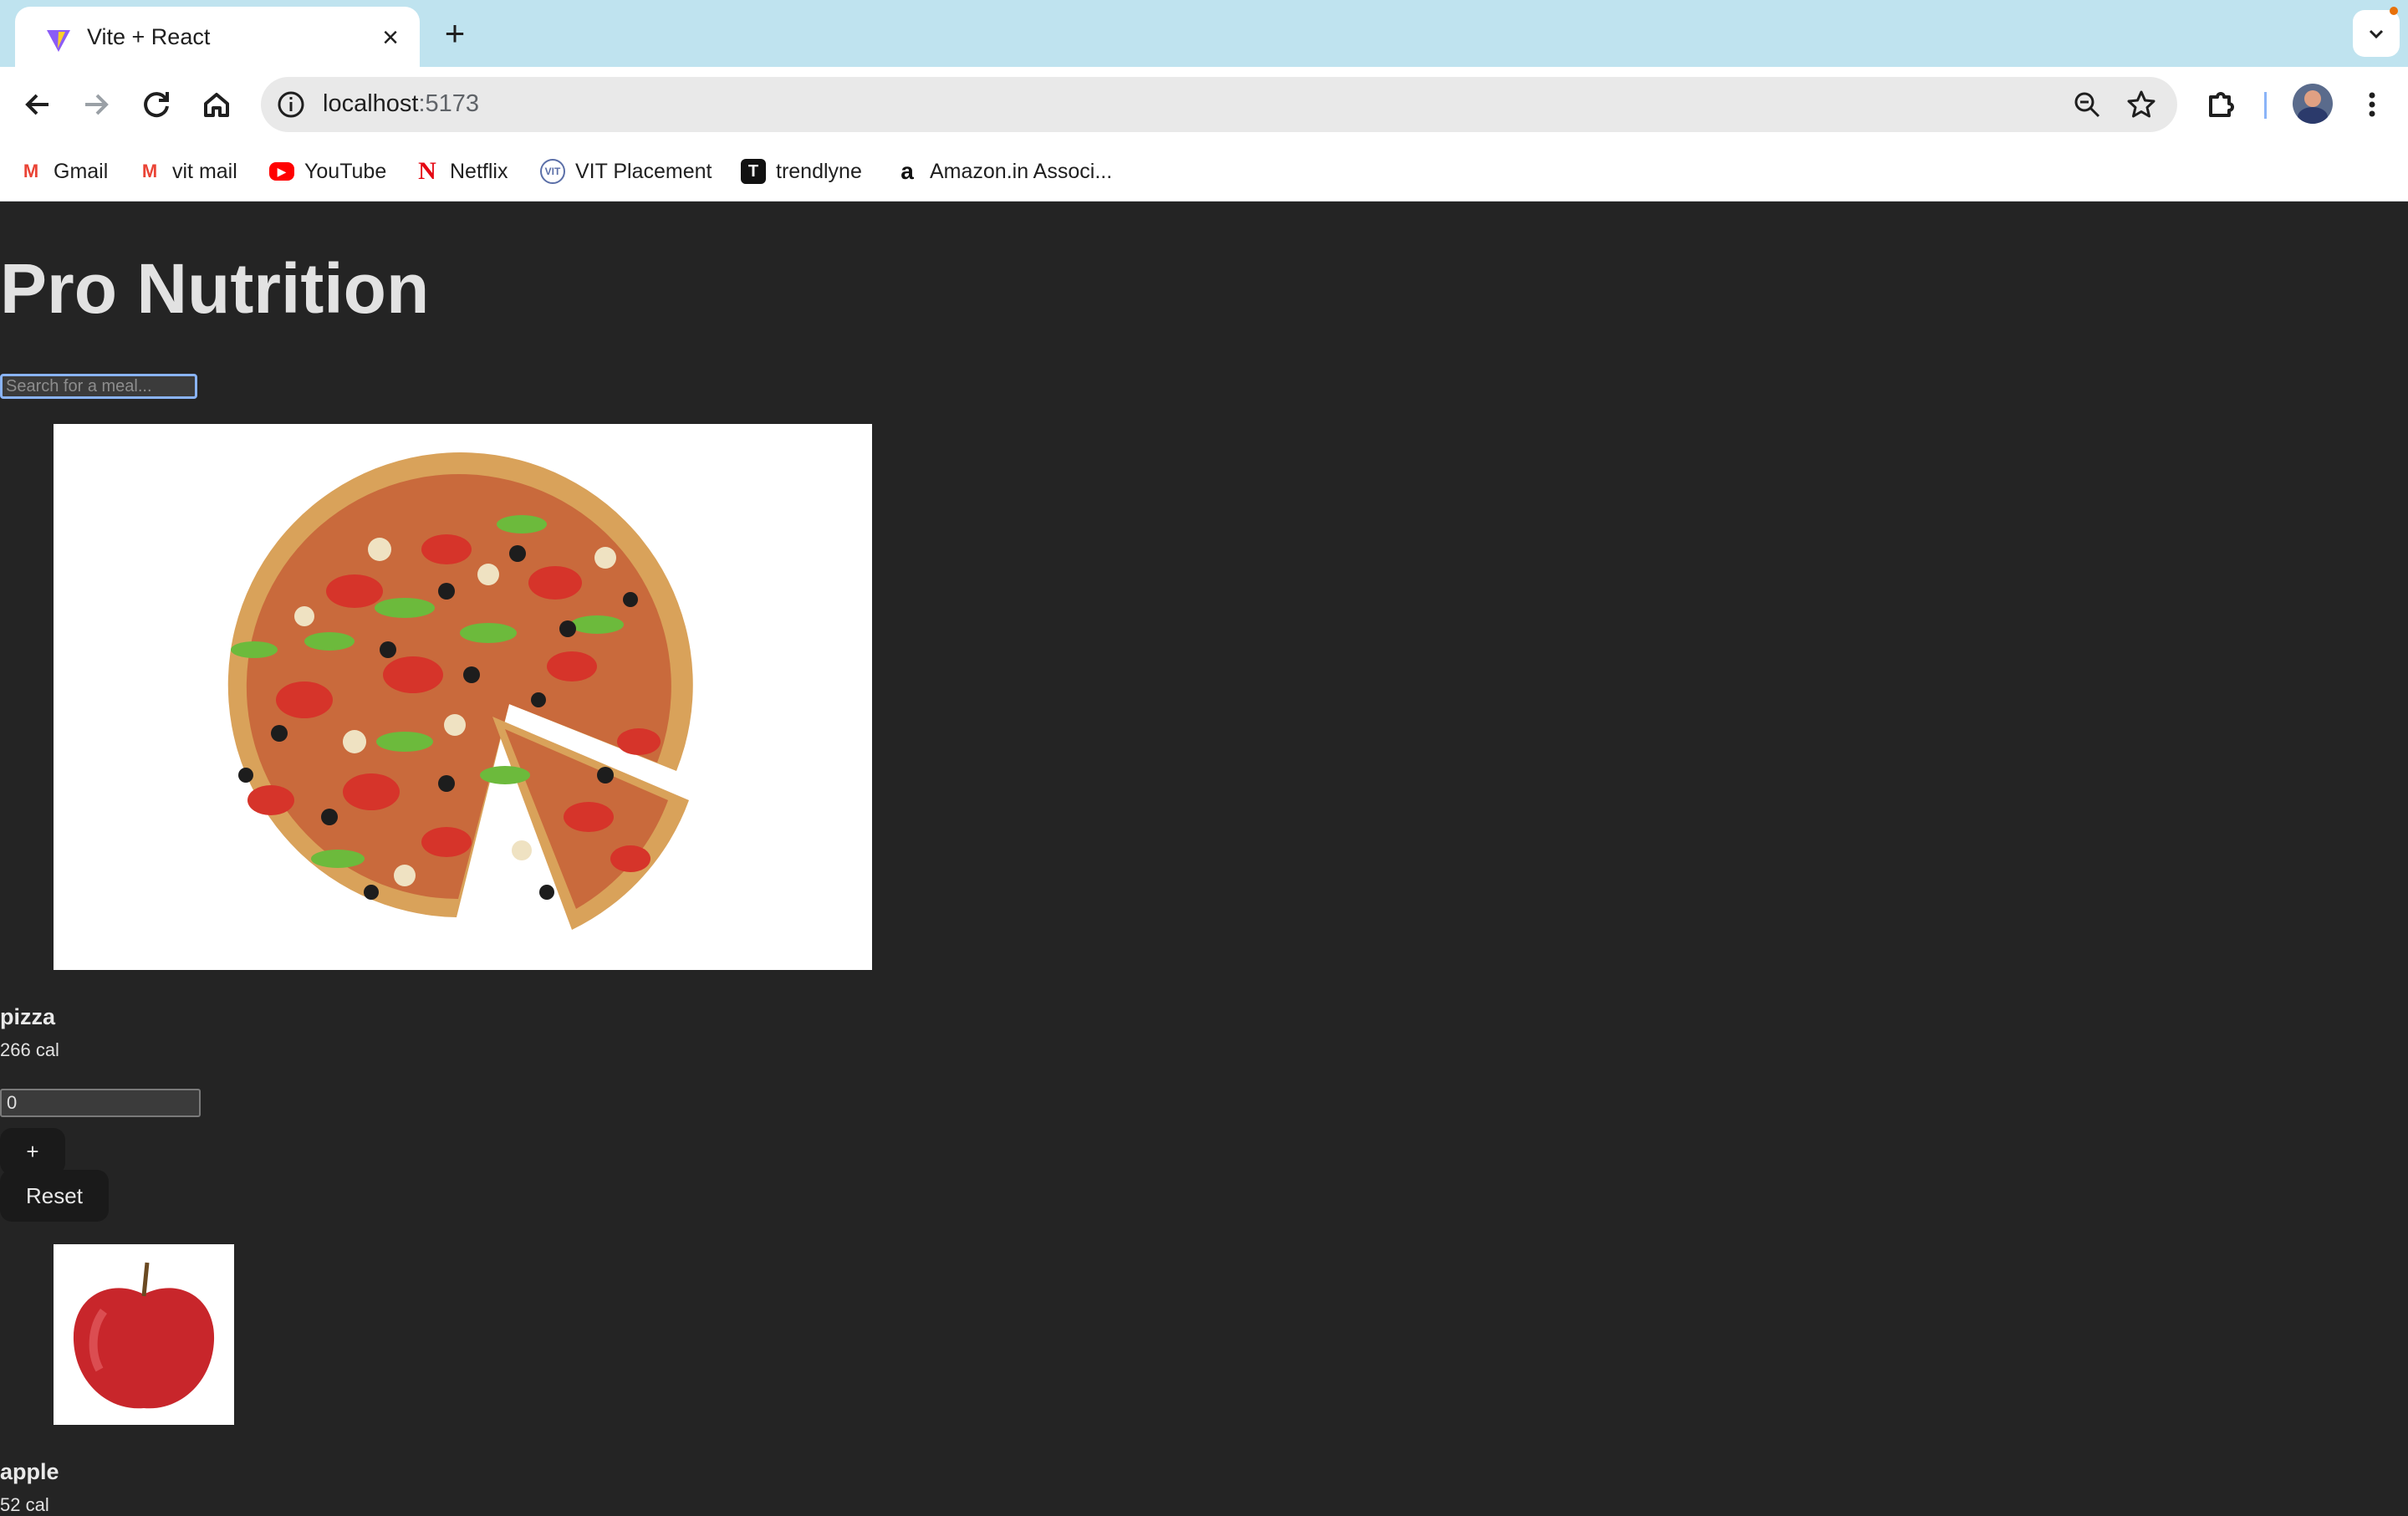 This screenshot has height=1516, width=2408. I want to click on profile-avatar, so click(2313, 104).